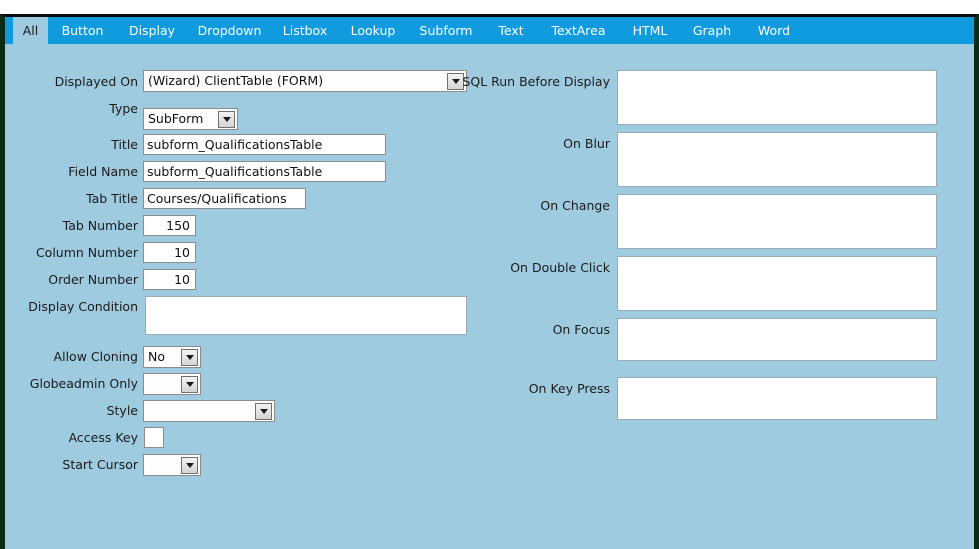  What do you see at coordinates (93, 279) in the screenshot?
I see `label-order-number: Order Number` at bounding box center [93, 279].